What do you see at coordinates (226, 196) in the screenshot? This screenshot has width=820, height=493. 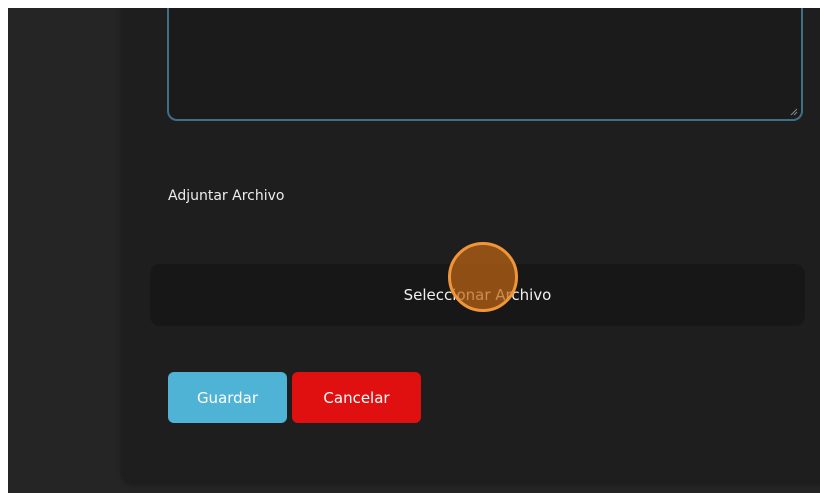 I see `attachment-label: Adjuntar Archivo` at bounding box center [226, 196].